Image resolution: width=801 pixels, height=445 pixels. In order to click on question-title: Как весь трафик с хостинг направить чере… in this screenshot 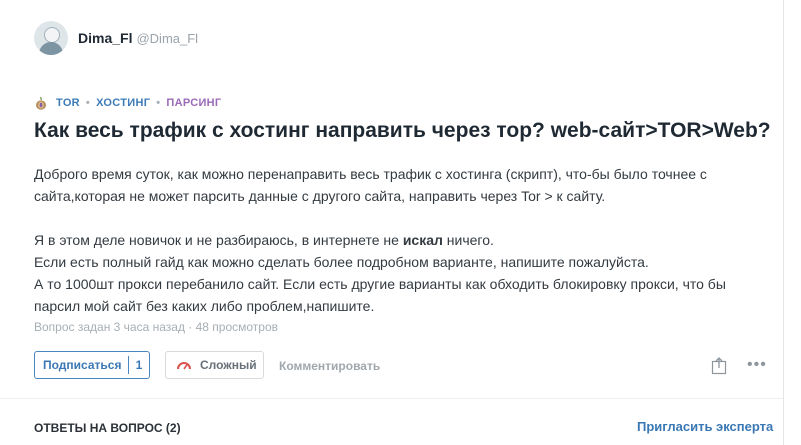, I will do `click(402, 130)`.